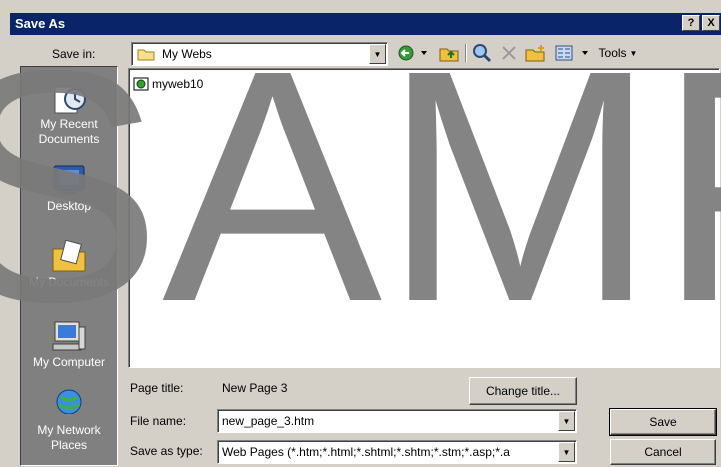 Image resolution: width=721 pixels, height=467 pixels. I want to click on save-as-type-label: Save as type:, so click(166, 451).